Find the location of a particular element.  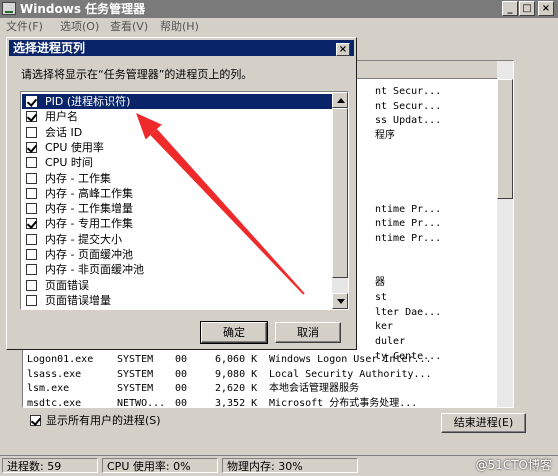

process-desc-fragment: duler is located at coordinates (390, 341).